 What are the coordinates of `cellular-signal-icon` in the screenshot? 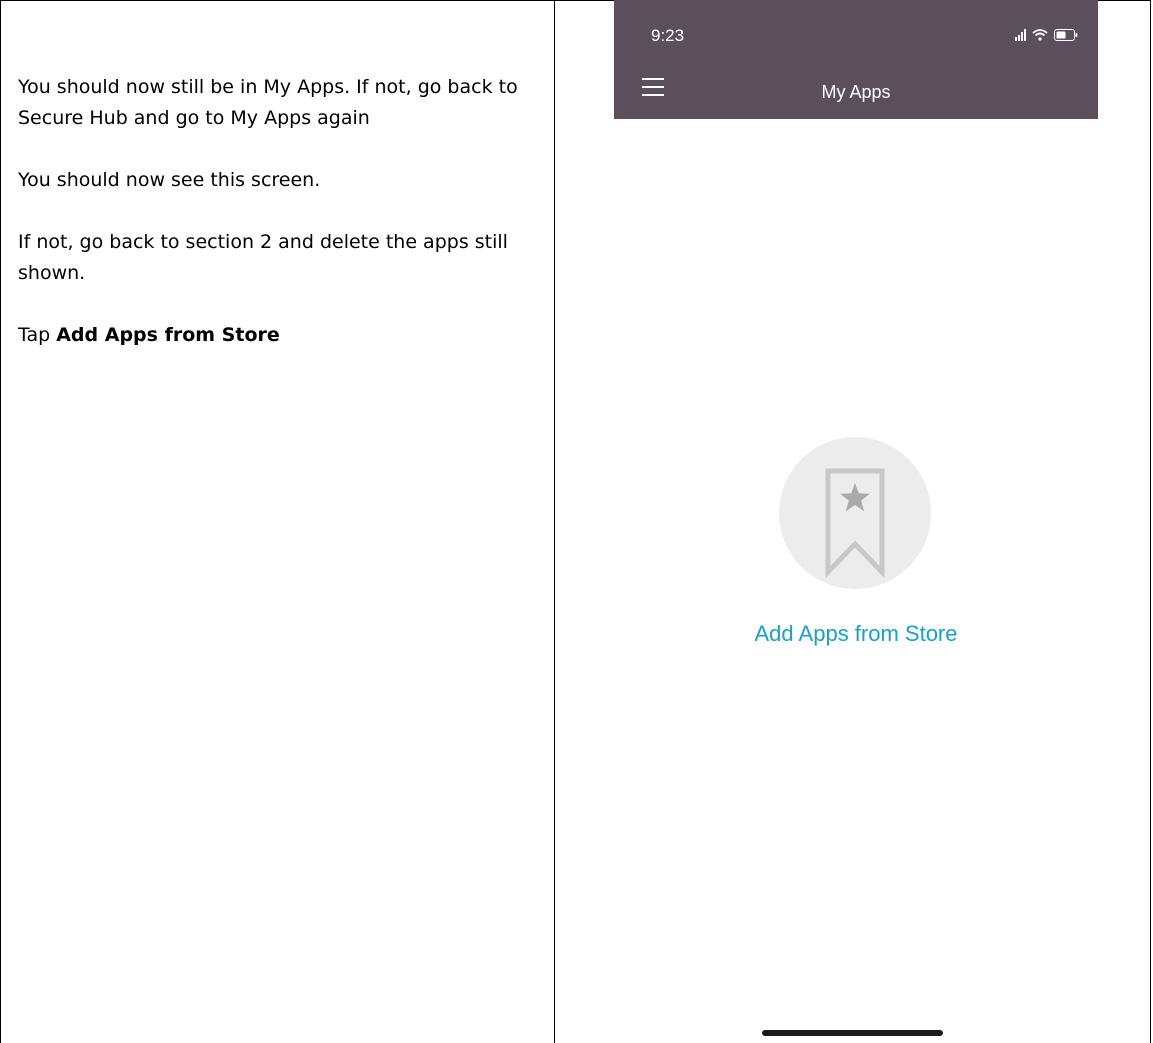 It's located at (1020, 35).